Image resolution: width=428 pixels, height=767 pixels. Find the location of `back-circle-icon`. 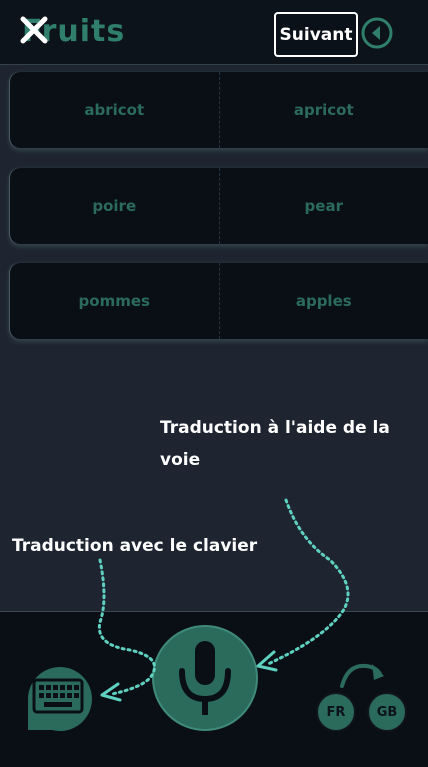

back-circle-icon is located at coordinates (377, 33).